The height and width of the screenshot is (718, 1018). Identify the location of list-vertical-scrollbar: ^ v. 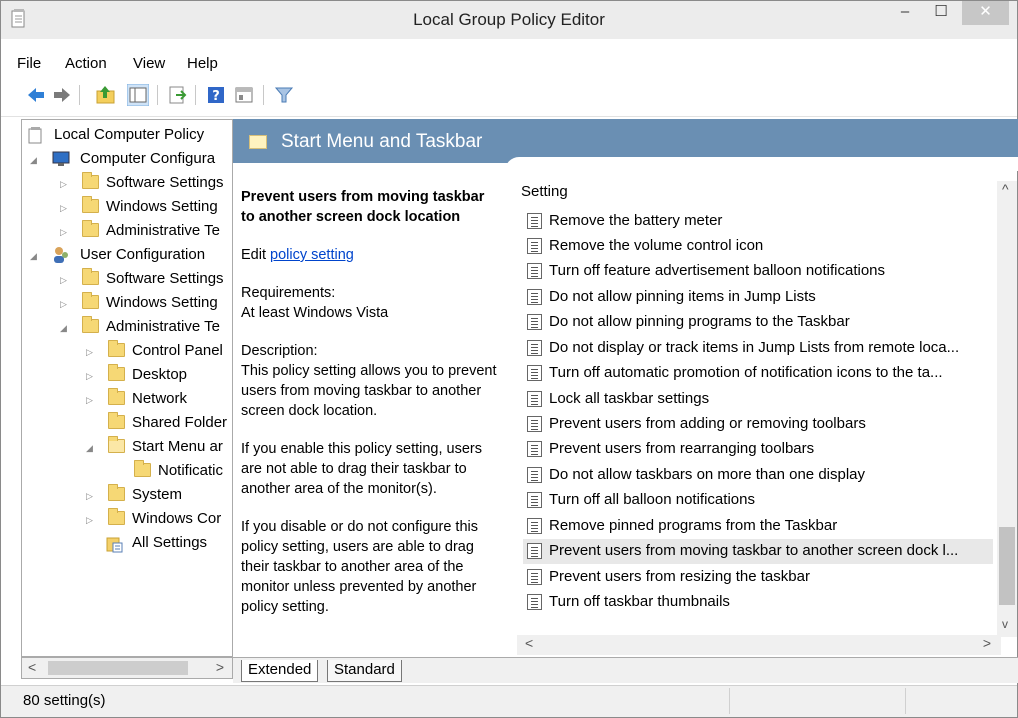
(1007, 409).